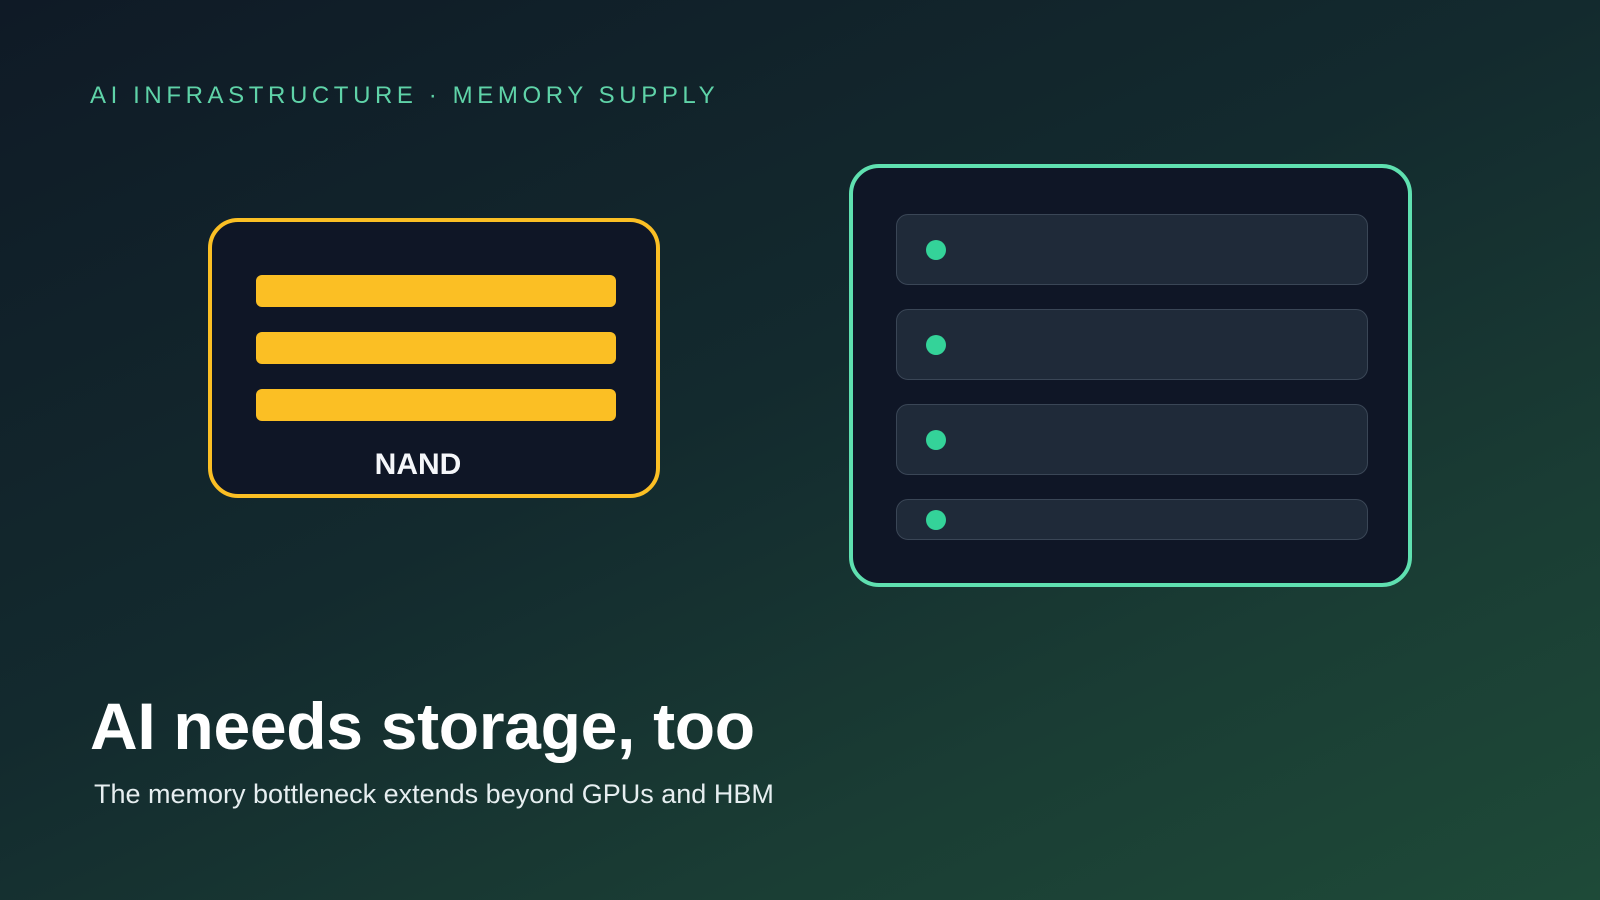 The width and height of the screenshot is (1600, 900). I want to click on nand-label: NAND, so click(418, 464).